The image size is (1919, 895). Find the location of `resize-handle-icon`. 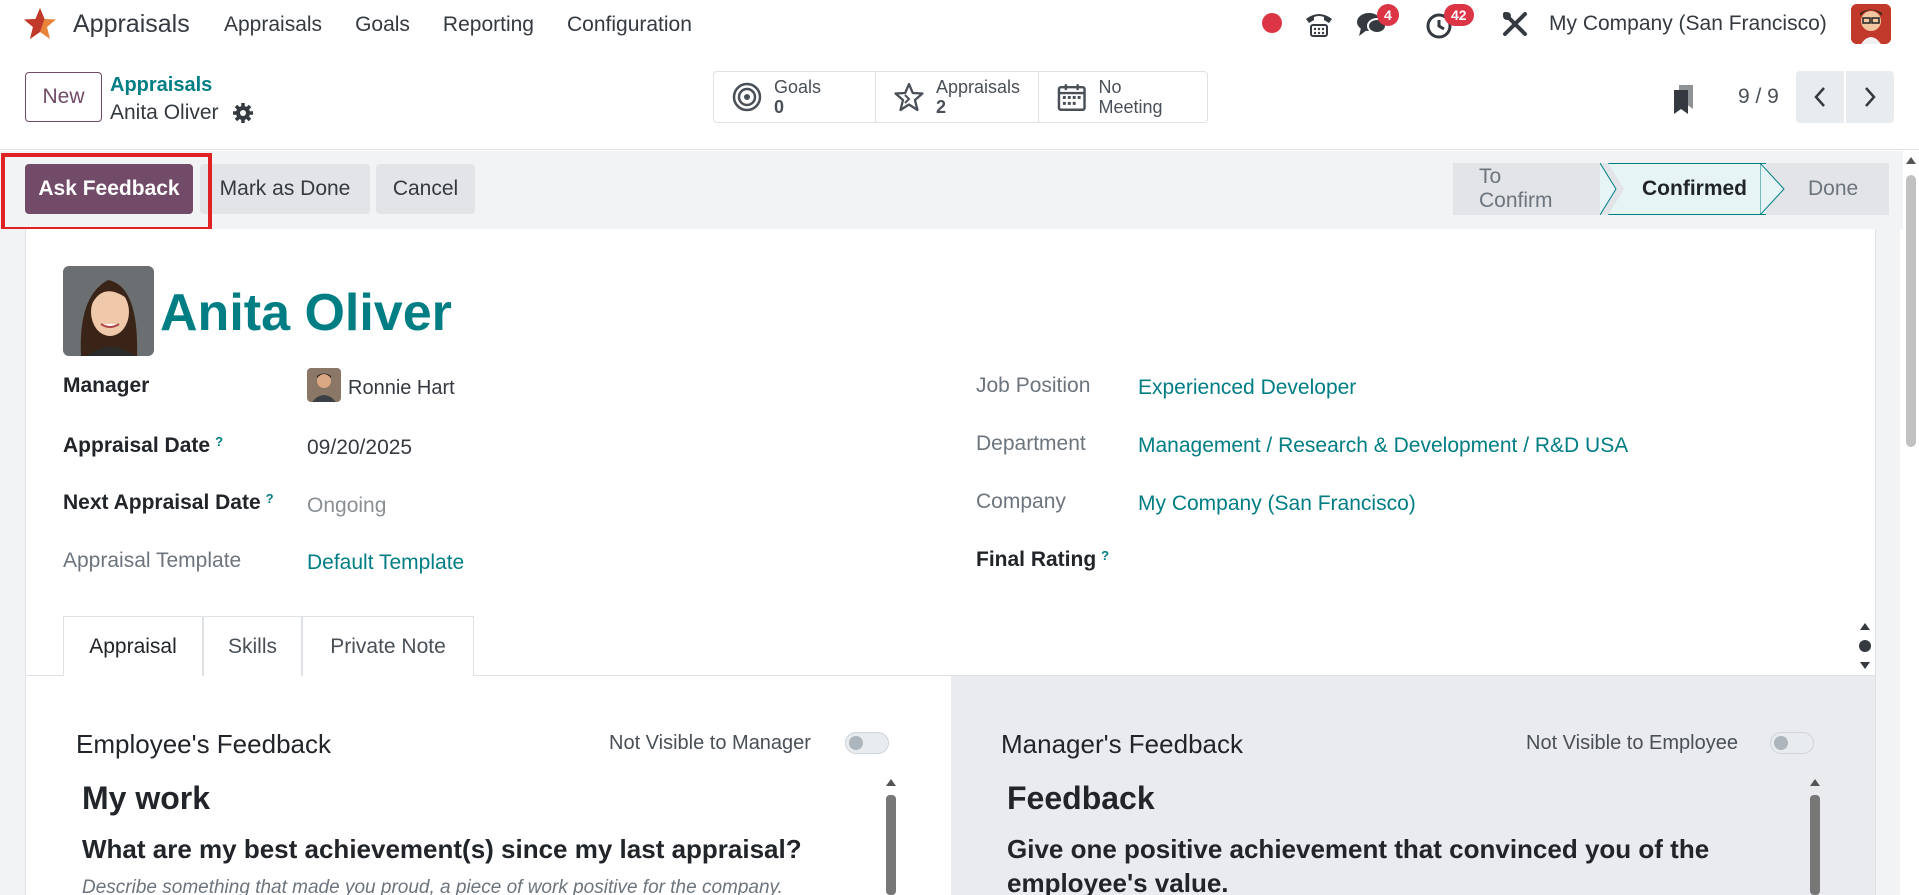

resize-handle-icon is located at coordinates (1865, 646).